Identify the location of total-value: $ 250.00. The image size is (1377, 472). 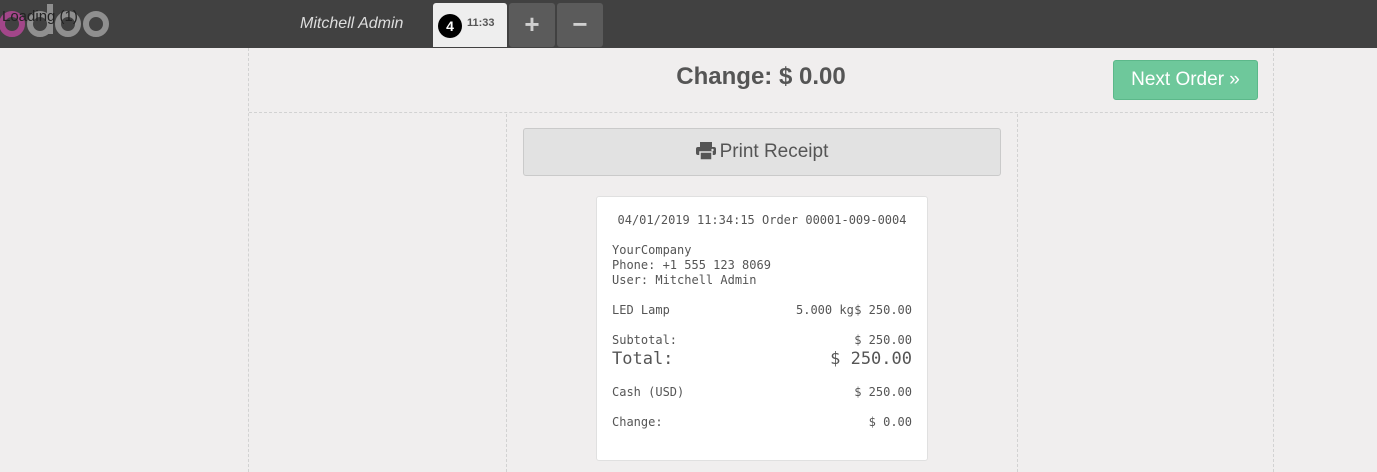
(871, 359).